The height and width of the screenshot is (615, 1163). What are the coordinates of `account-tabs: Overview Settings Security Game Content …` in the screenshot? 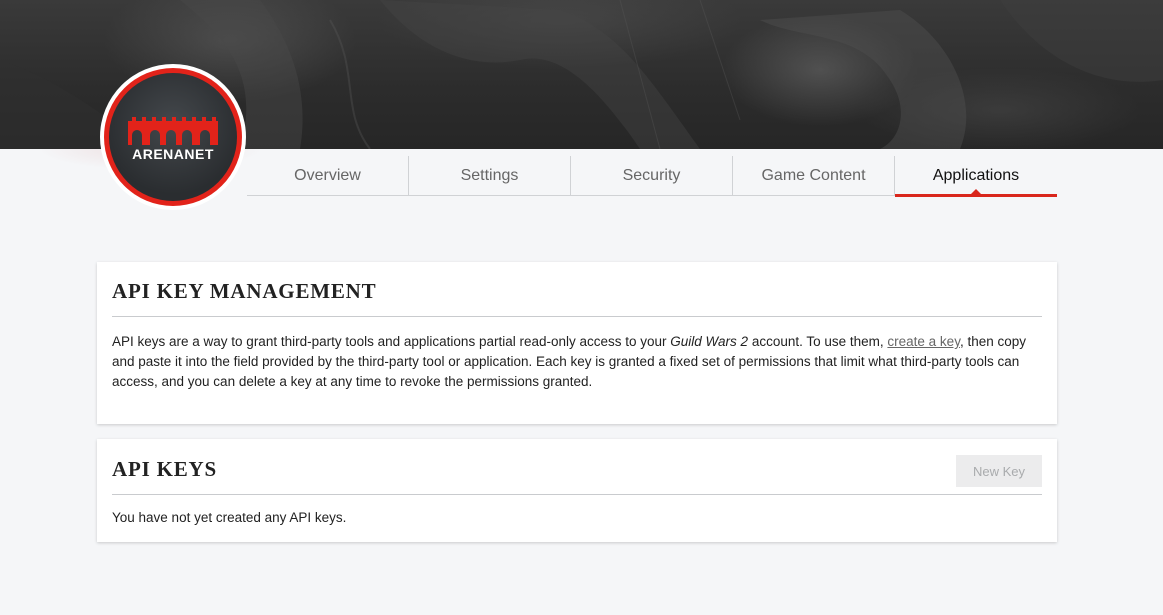 It's located at (652, 176).